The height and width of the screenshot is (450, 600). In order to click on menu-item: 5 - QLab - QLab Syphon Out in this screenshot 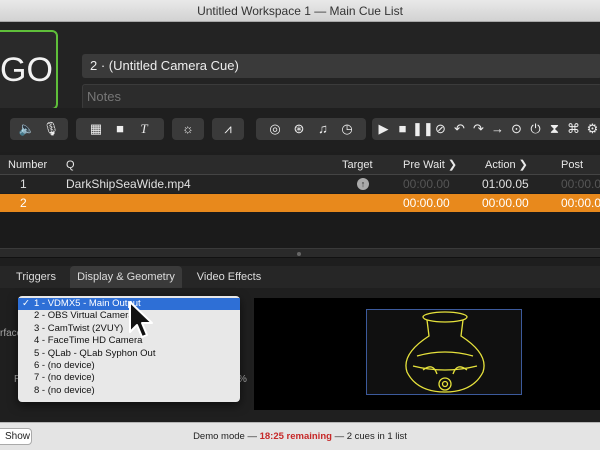, I will do `click(129, 354)`.